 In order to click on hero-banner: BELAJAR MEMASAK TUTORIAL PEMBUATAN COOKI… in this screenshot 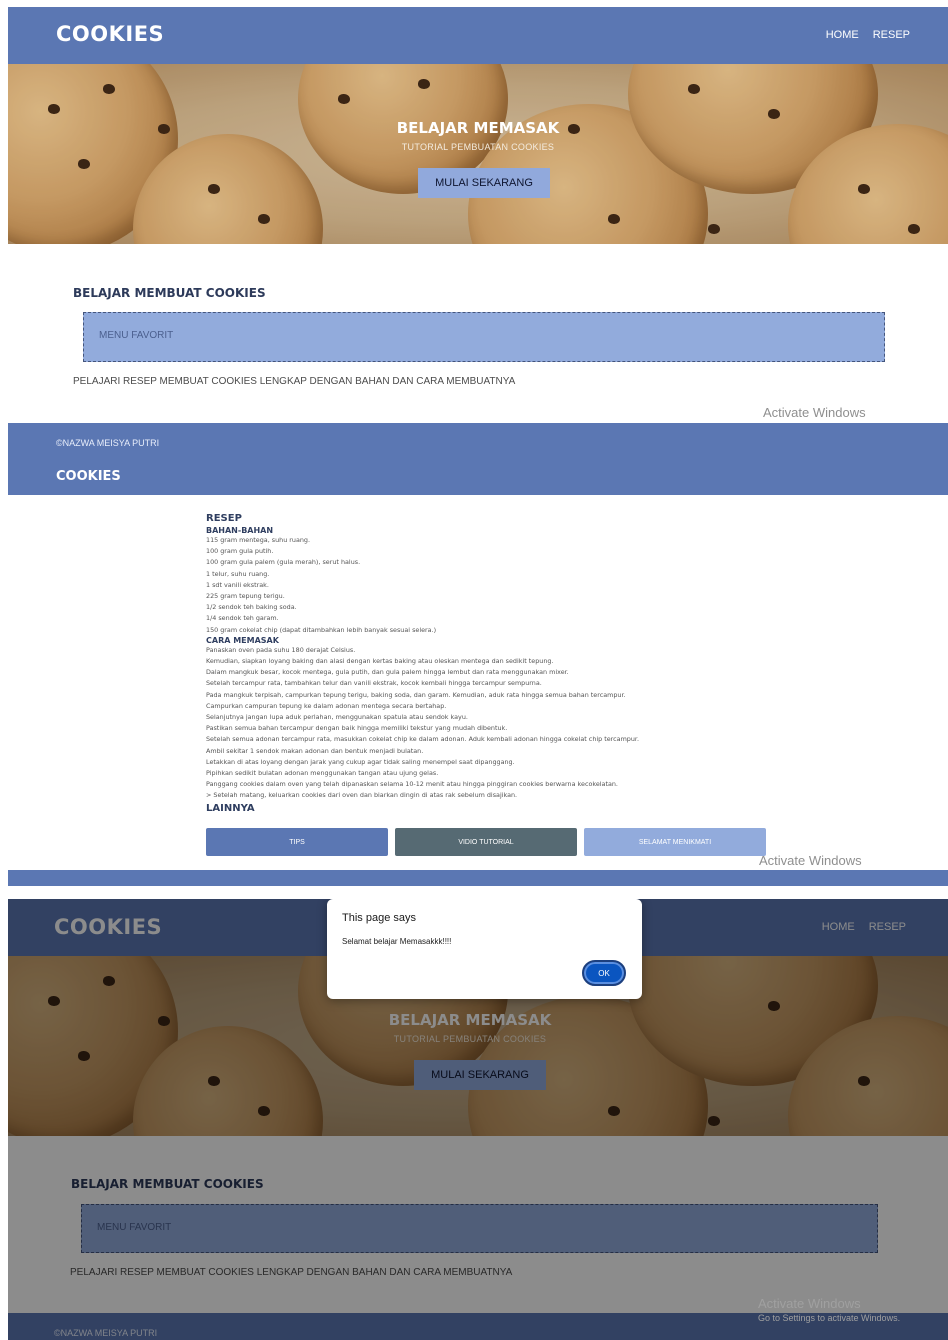, I will do `click(478, 154)`.